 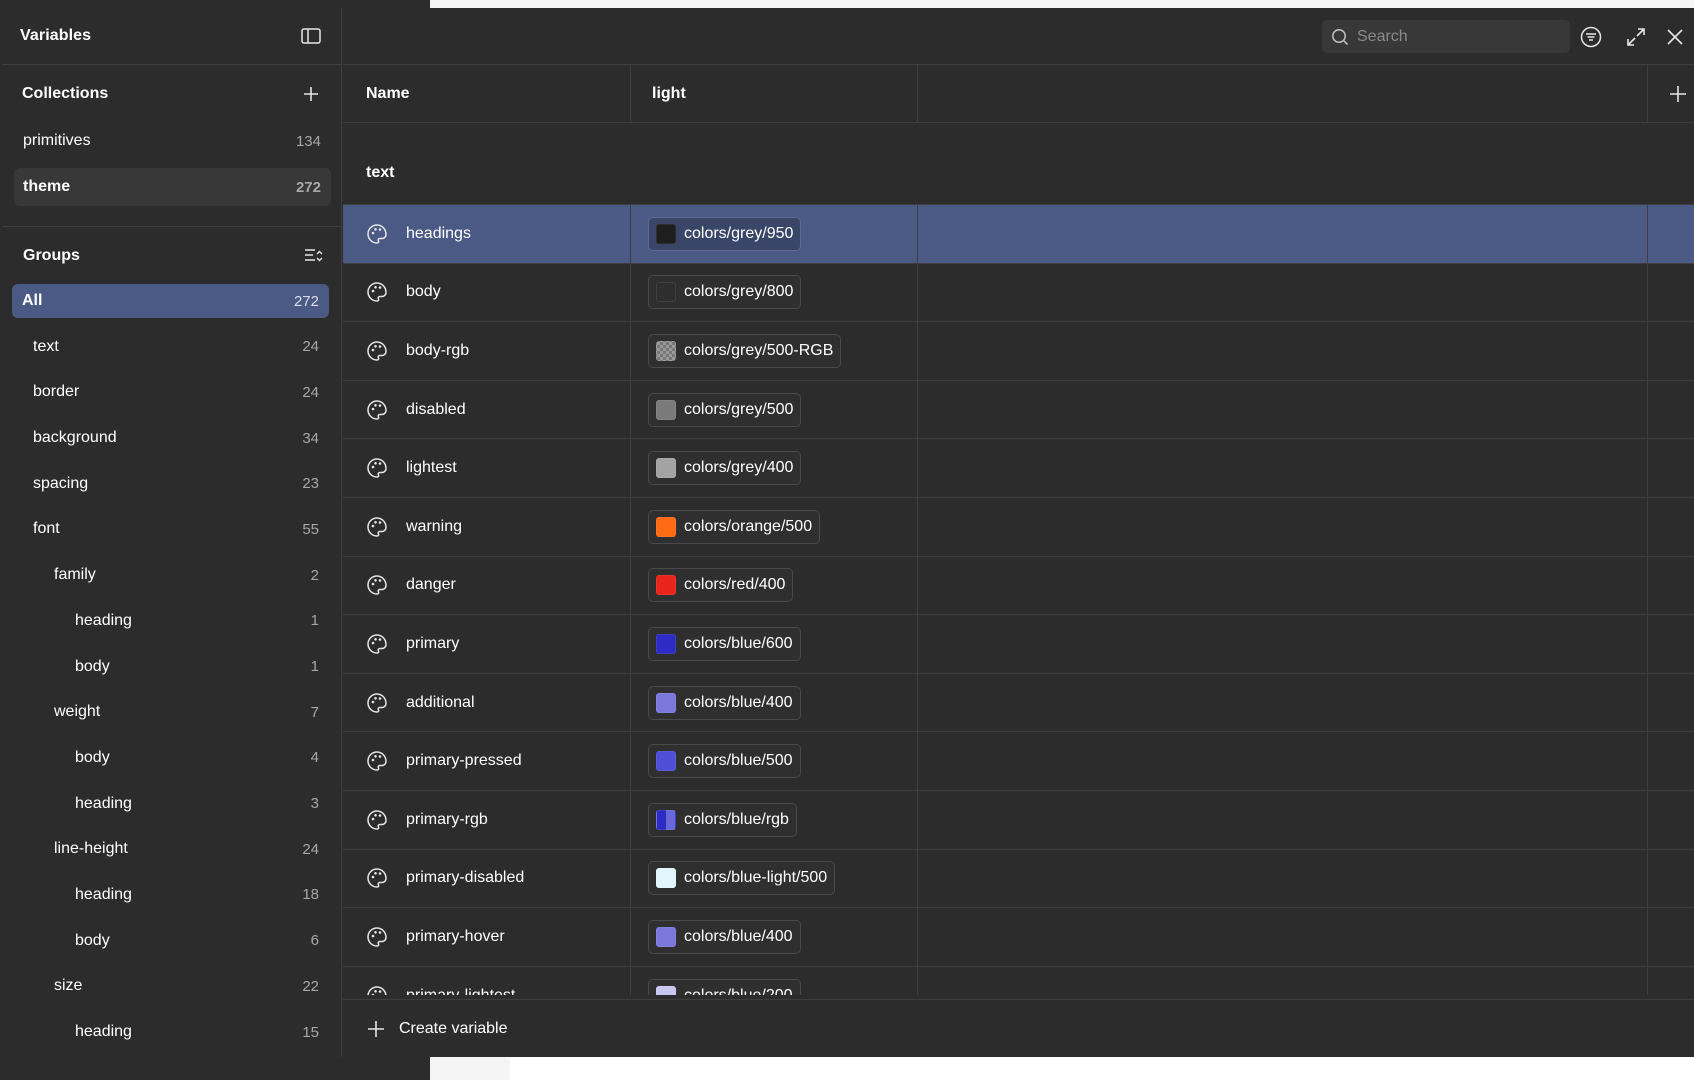 What do you see at coordinates (311, 36) in the screenshot?
I see `sidebar-toggle-icon` at bounding box center [311, 36].